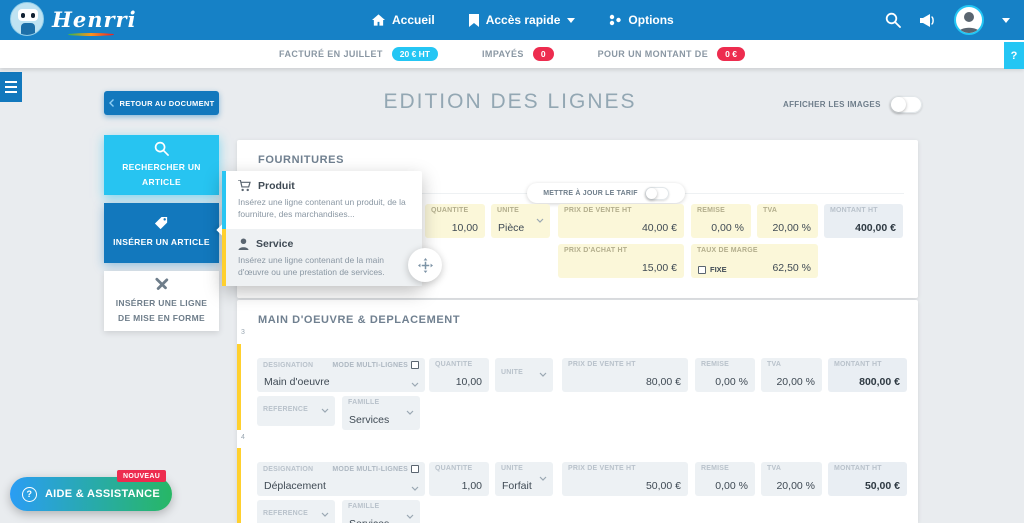  I want to click on row-number: 3, so click(243, 332).